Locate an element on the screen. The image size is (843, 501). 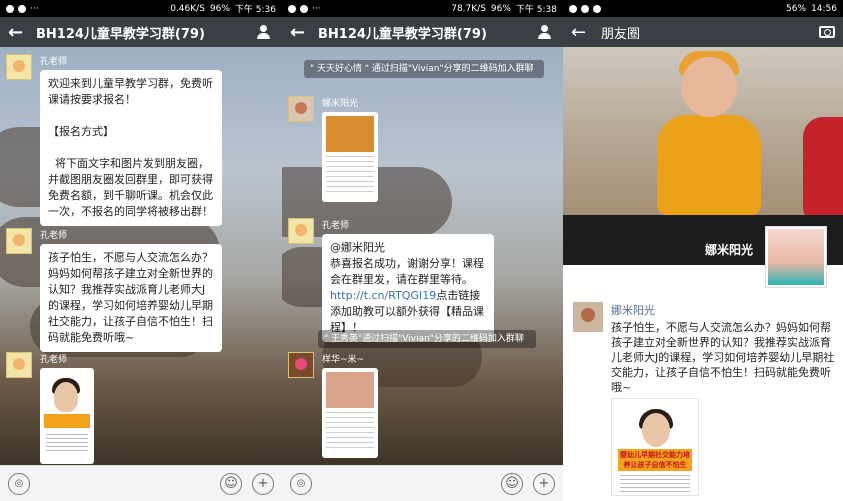
reply-text: 恭喜报名成功，谢谢分享！课程会在群里发，请在群里等待。 is located at coordinates (407, 271).